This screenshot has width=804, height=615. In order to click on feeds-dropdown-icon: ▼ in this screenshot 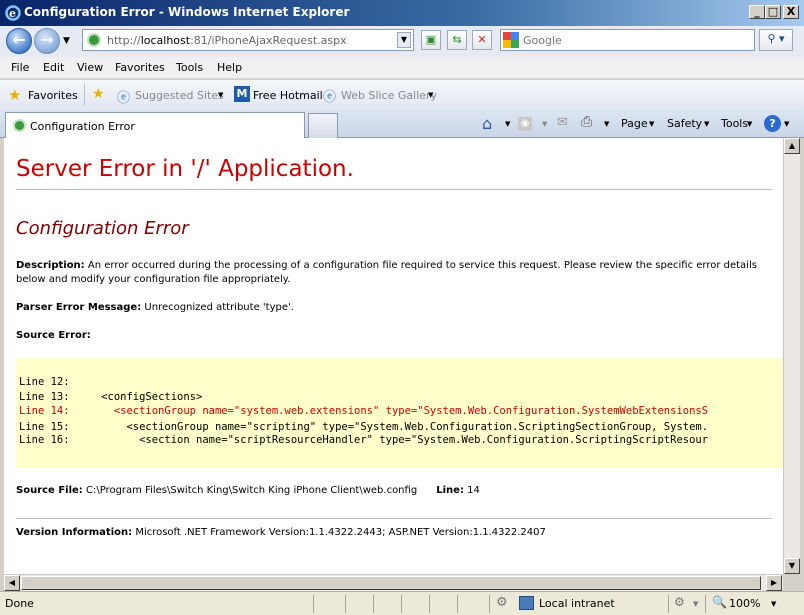, I will do `click(544, 124)`.